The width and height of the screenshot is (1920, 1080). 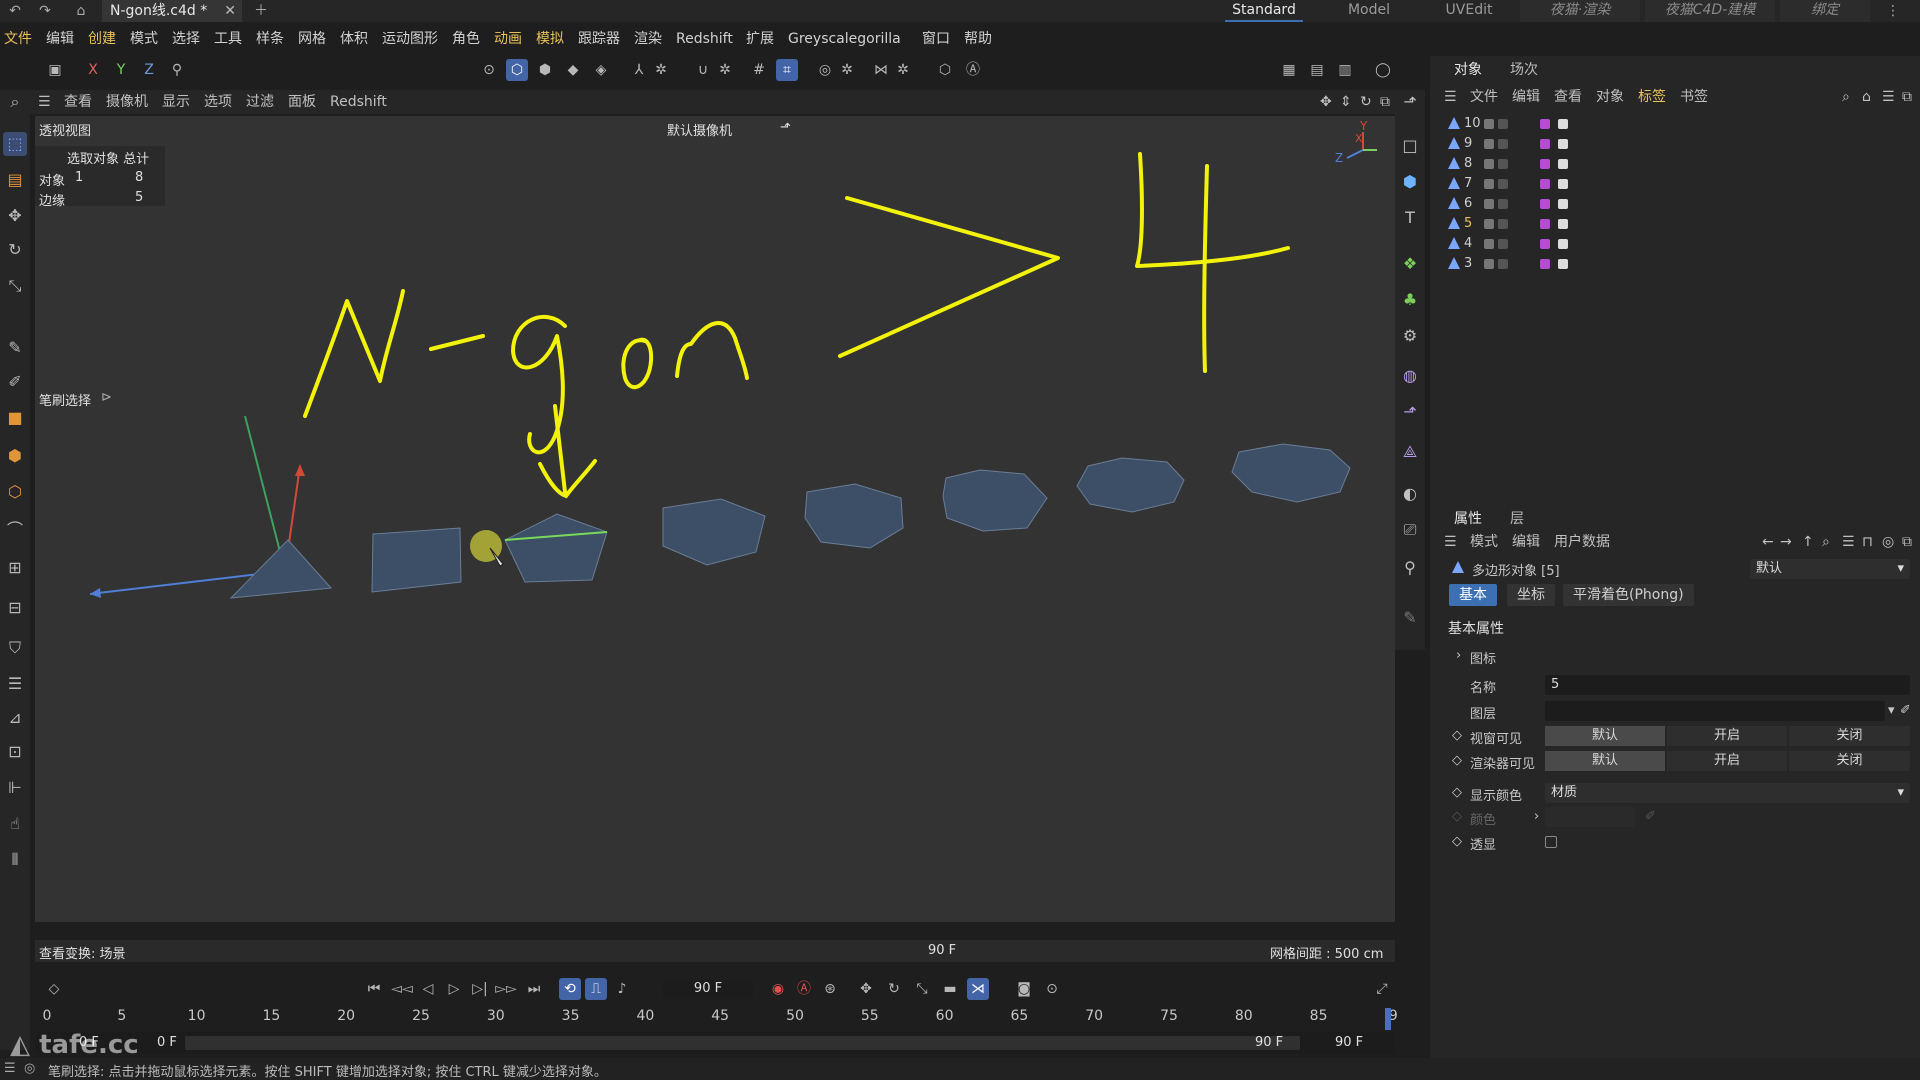 What do you see at coordinates (1526, 542) in the screenshot?
I see `attr-menu-edit: 编辑` at bounding box center [1526, 542].